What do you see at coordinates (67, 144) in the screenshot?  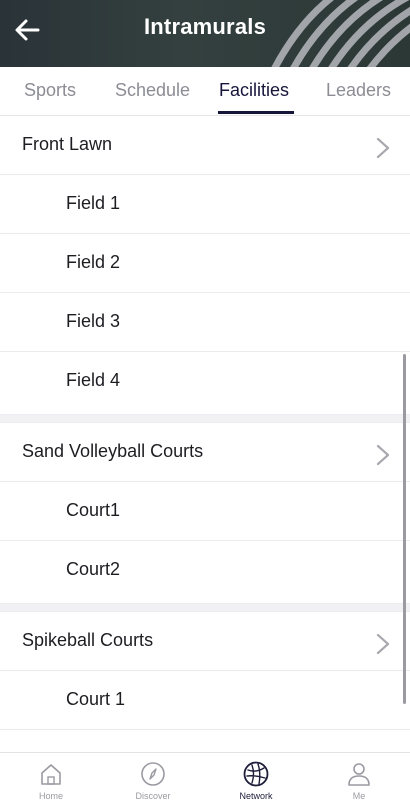 I see `facility-group-label: Front Lawn` at bounding box center [67, 144].